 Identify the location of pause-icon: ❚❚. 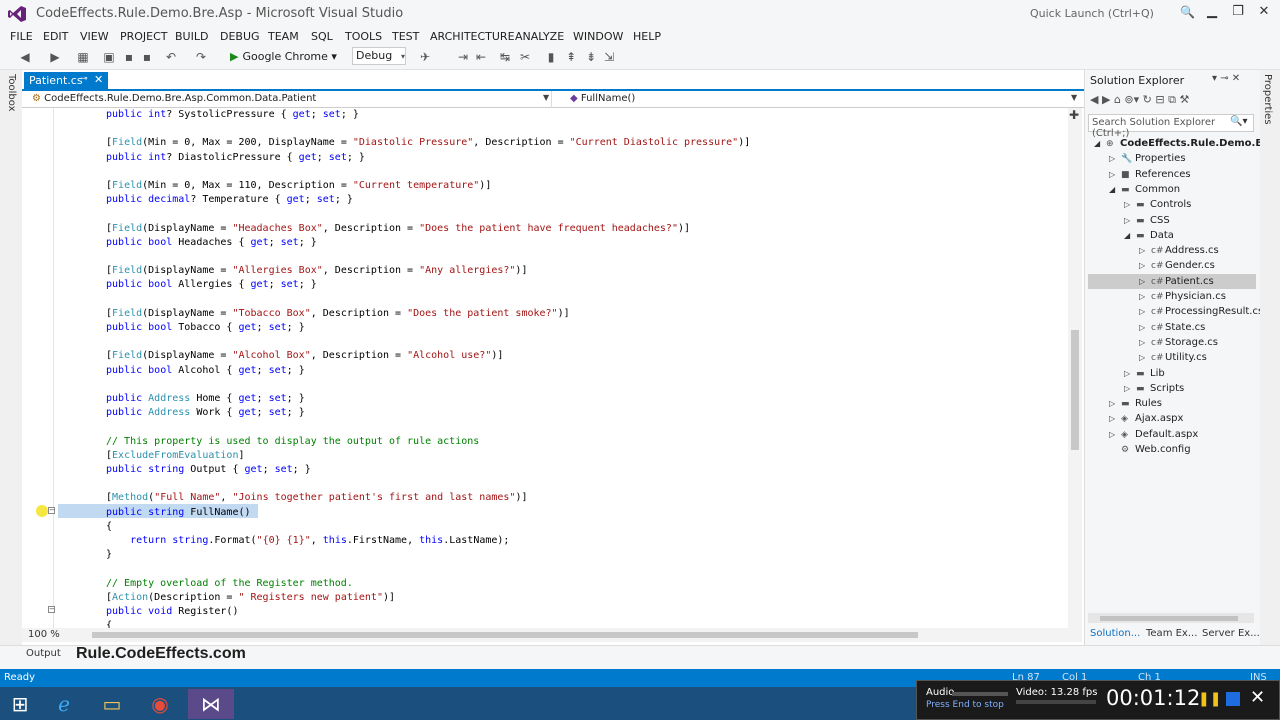
(1209, 699).